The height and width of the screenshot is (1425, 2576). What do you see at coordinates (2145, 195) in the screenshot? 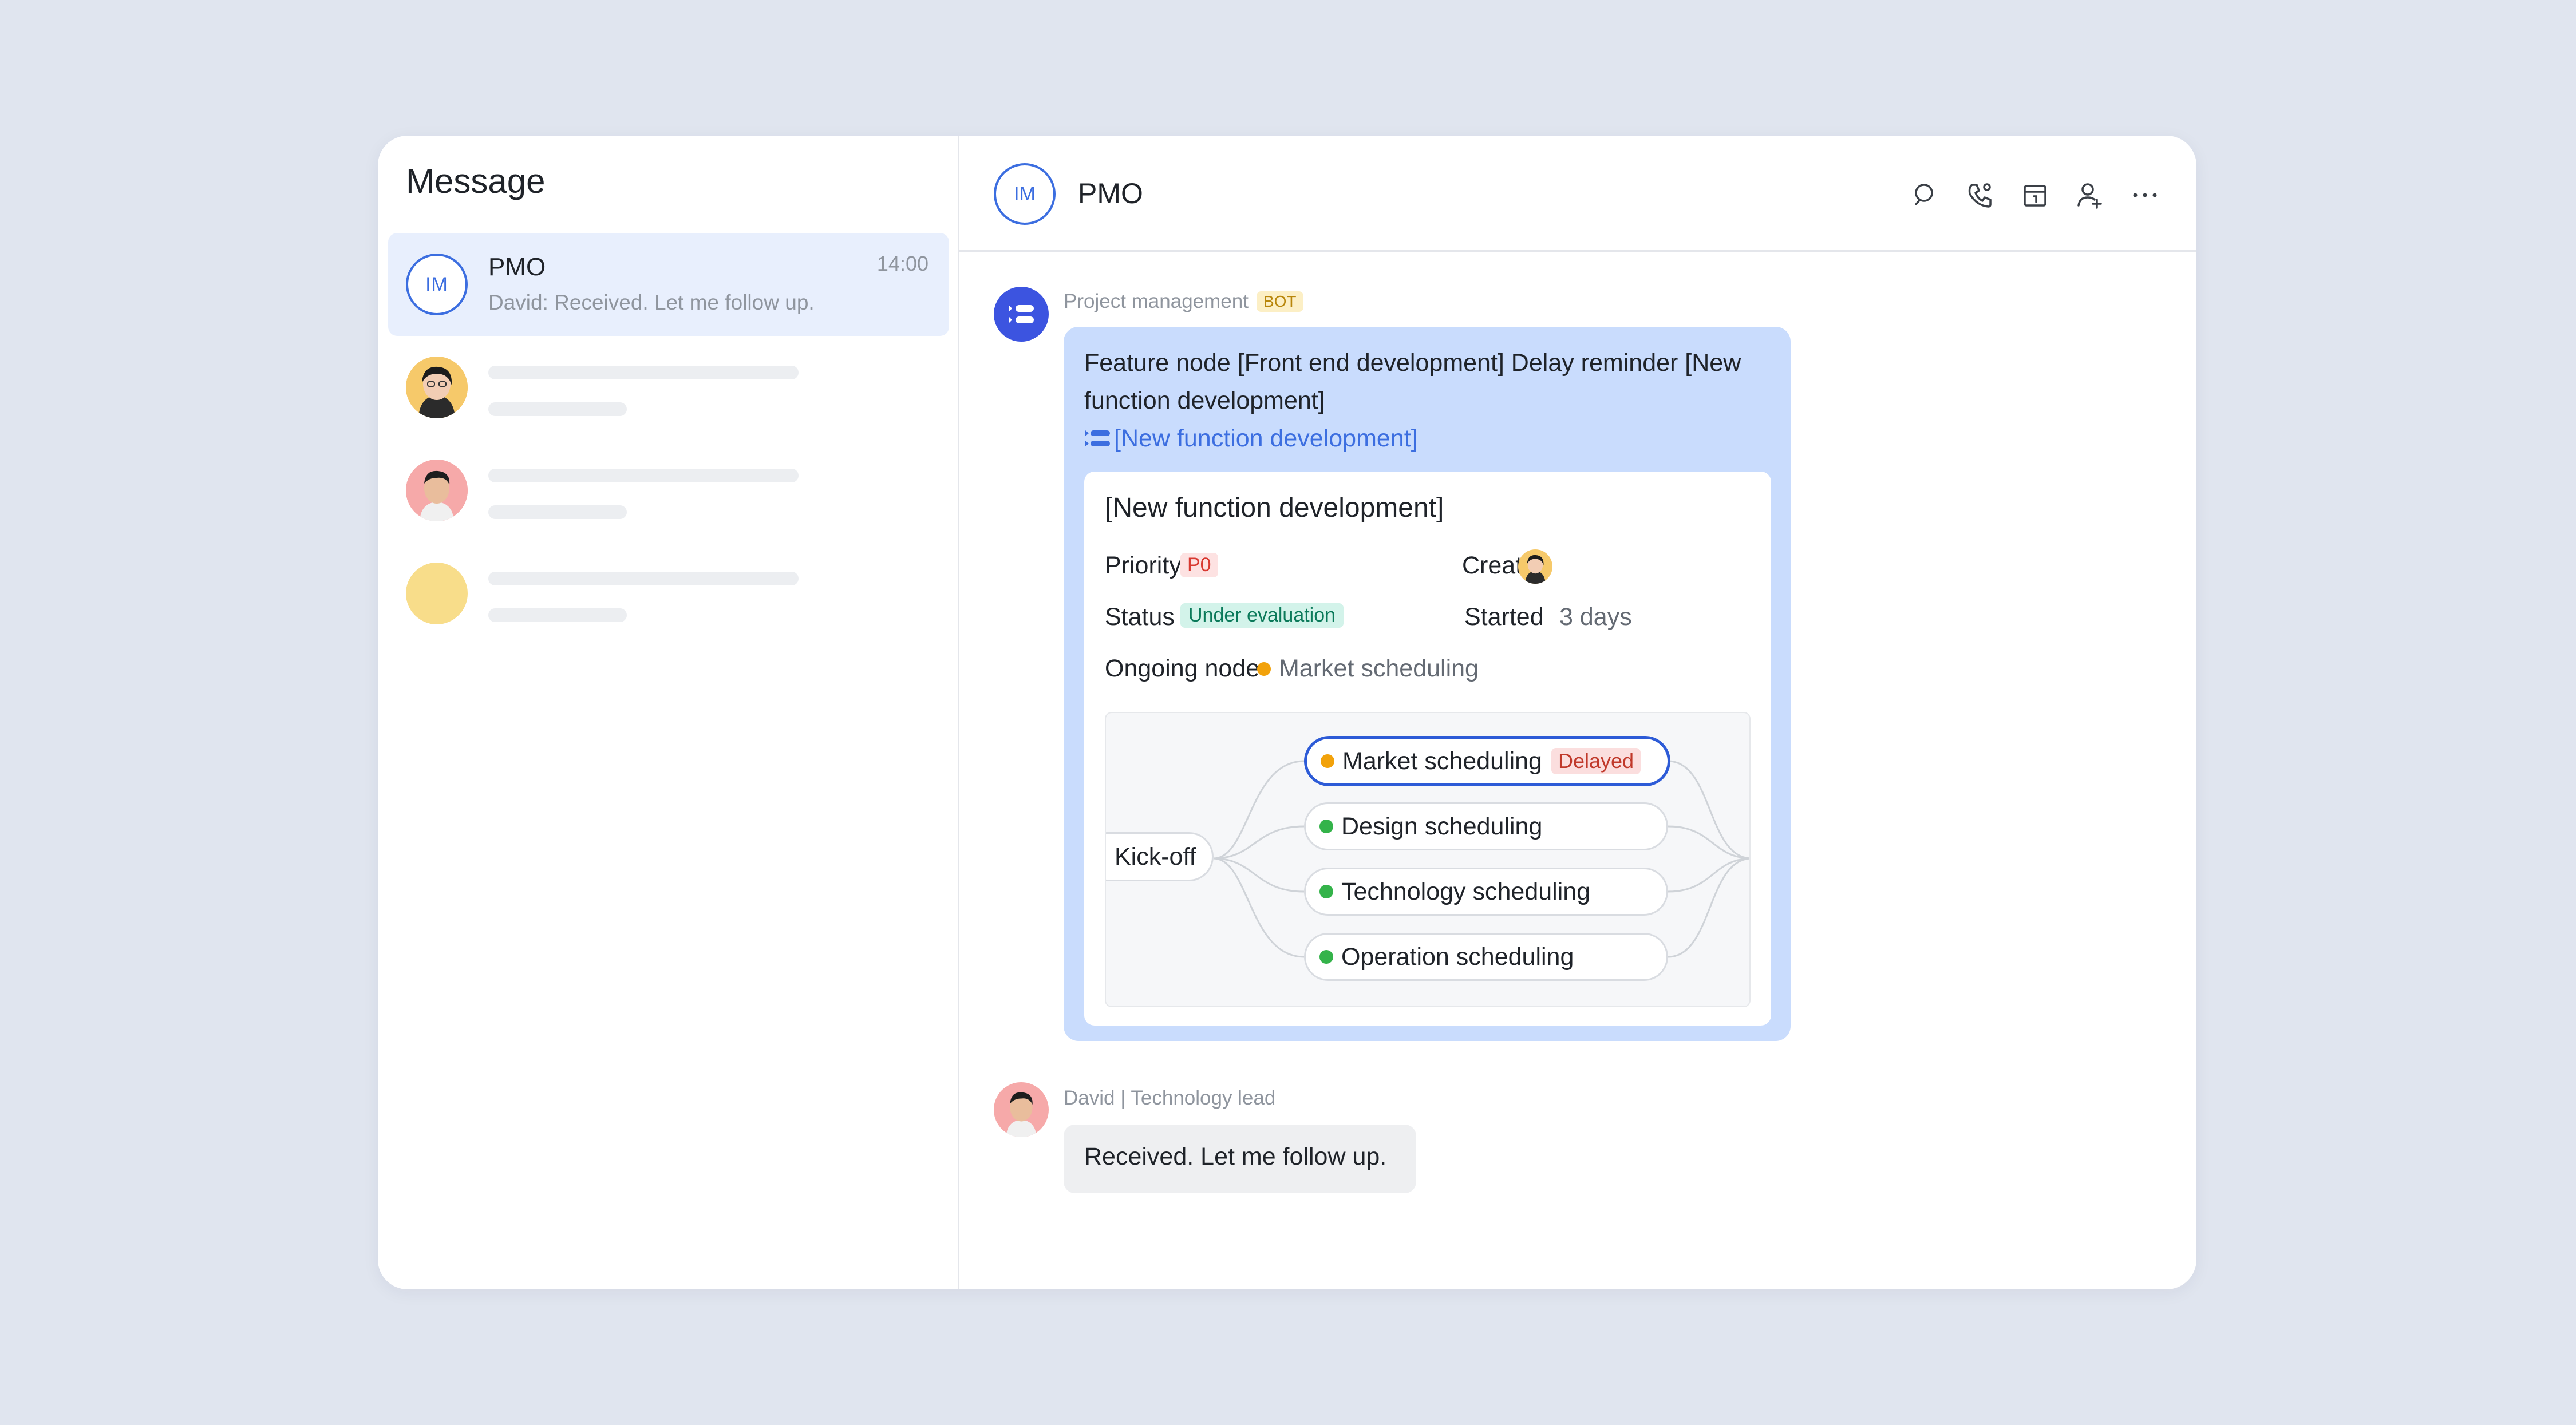
I see `more-icon` at bounding box center [2145, 195].